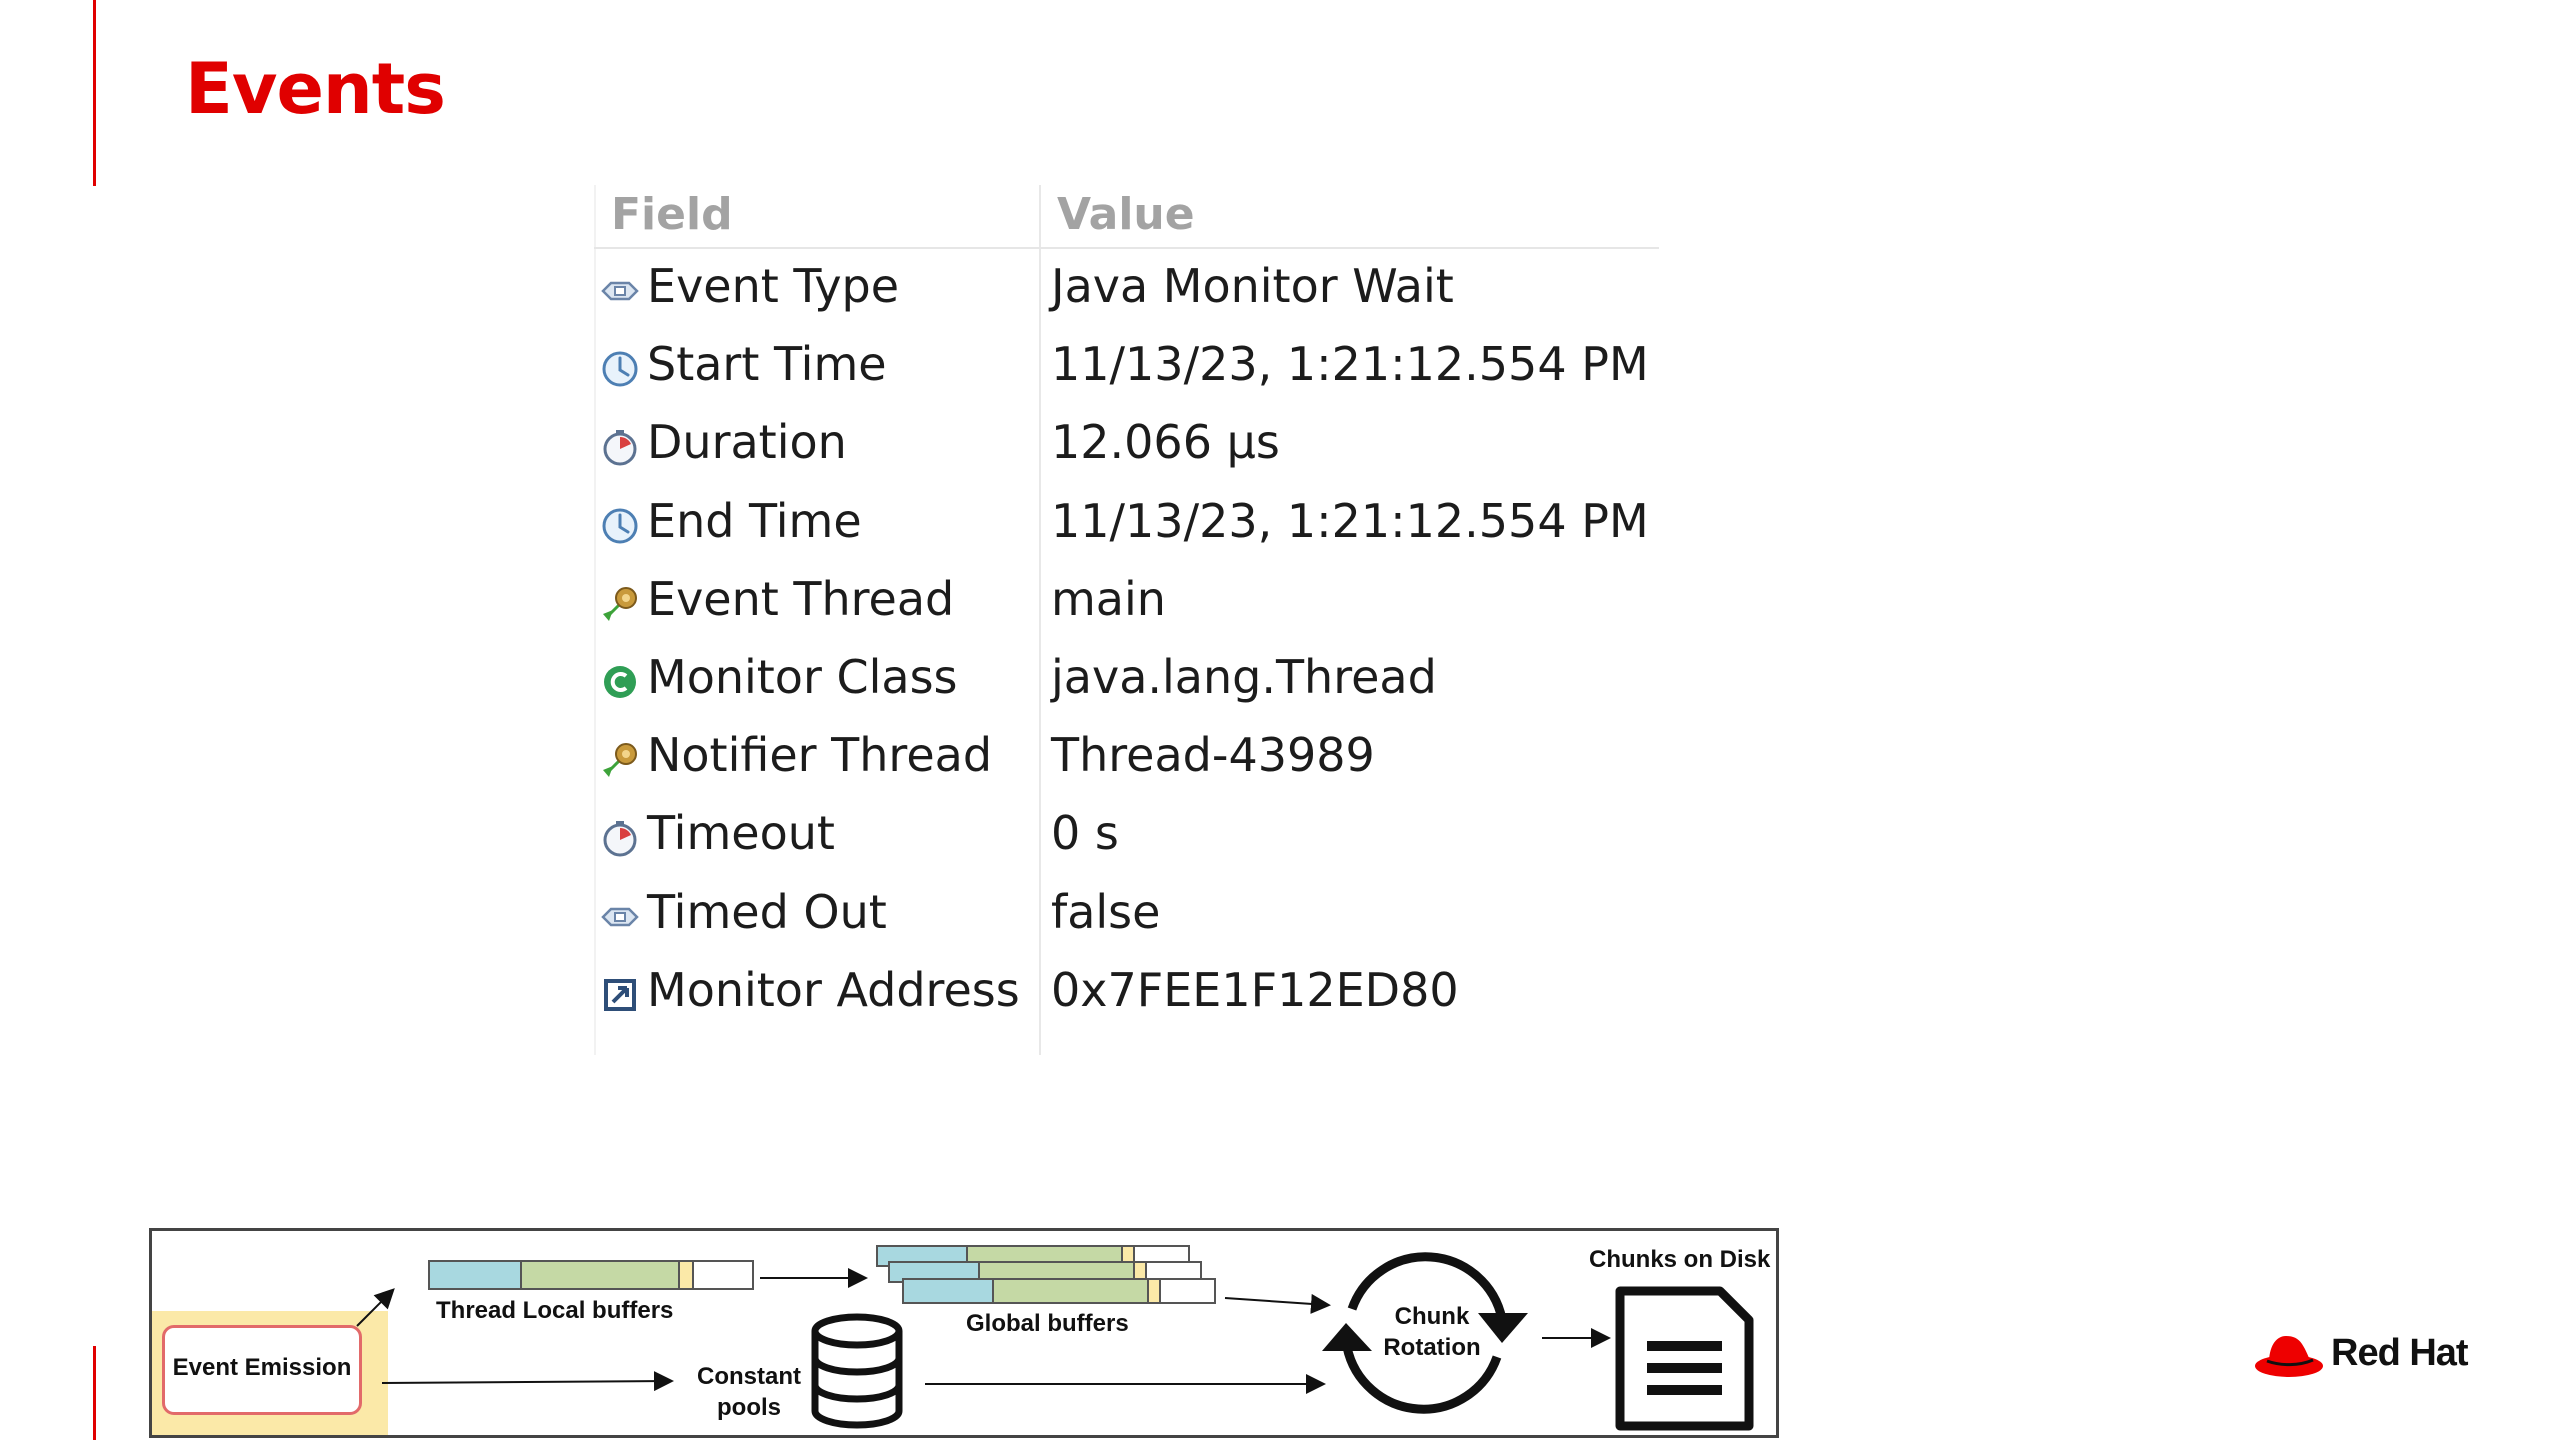  I want to click on table-row: Notifier Thread Thread-43989, so click(1126, 761).